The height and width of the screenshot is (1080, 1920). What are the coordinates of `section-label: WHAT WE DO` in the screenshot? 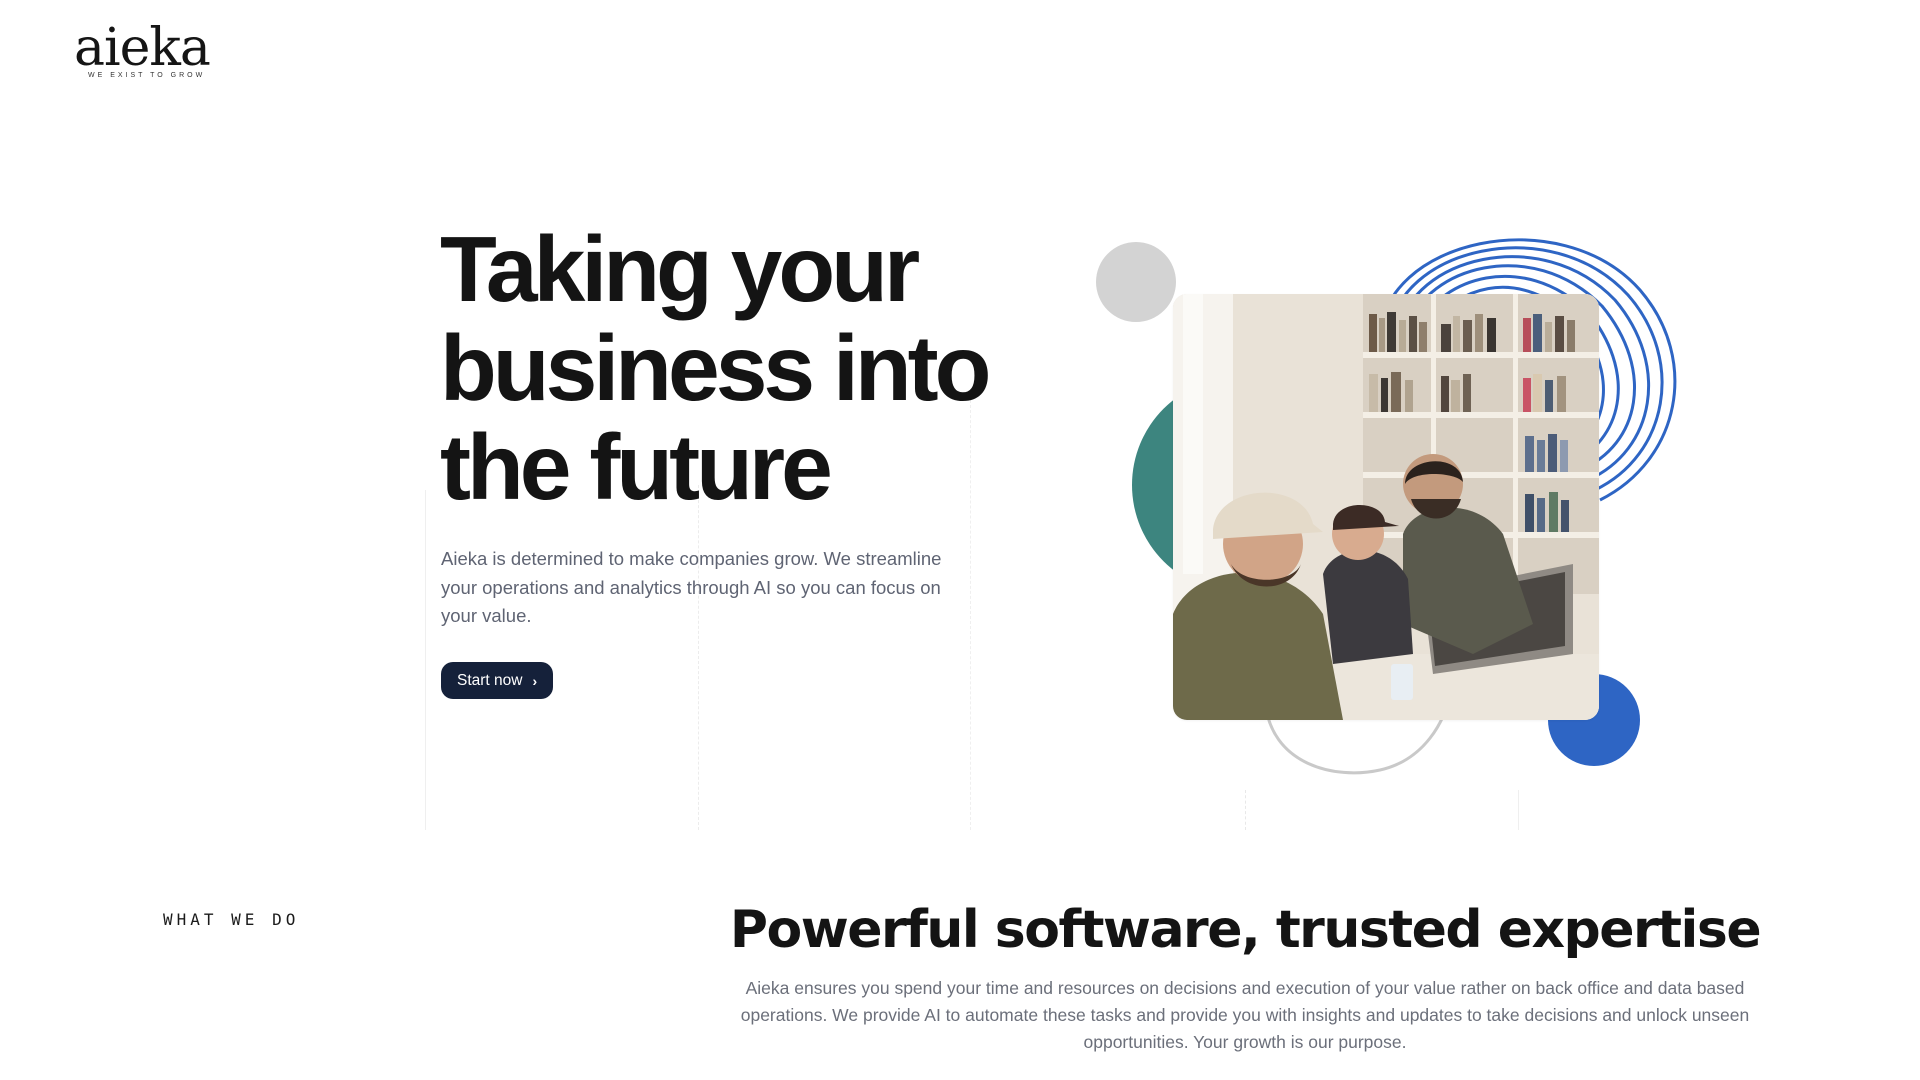 It's located at (231, 919).